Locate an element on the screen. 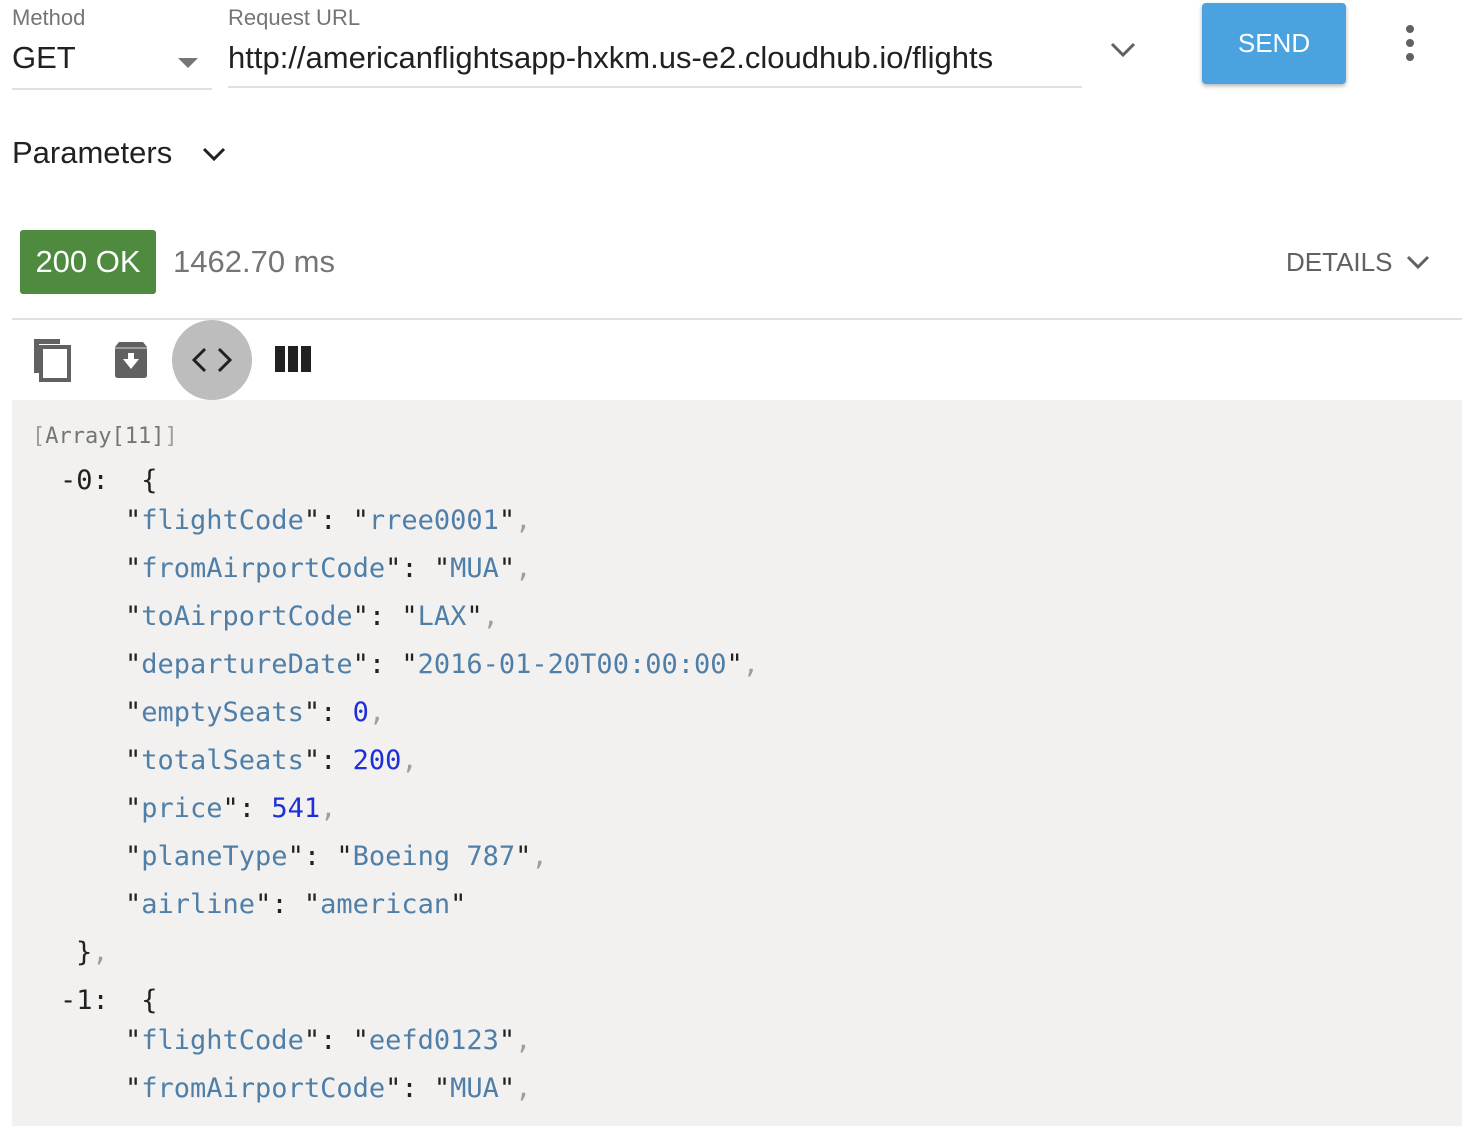 This screenshot has height=1126, width=1462. parameters-label: Parameters is located at coordinates (92, 152).